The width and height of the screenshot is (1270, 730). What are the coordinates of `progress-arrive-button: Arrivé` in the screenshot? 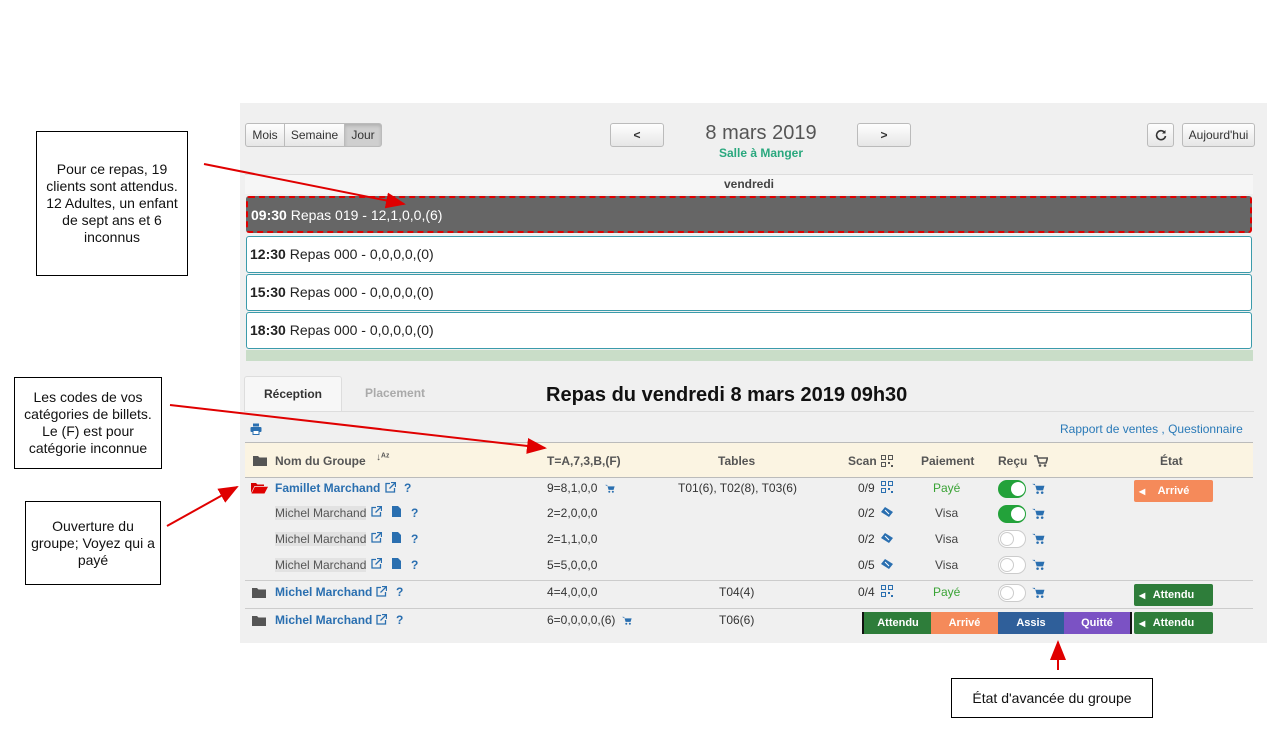 It's located at (964, 623).